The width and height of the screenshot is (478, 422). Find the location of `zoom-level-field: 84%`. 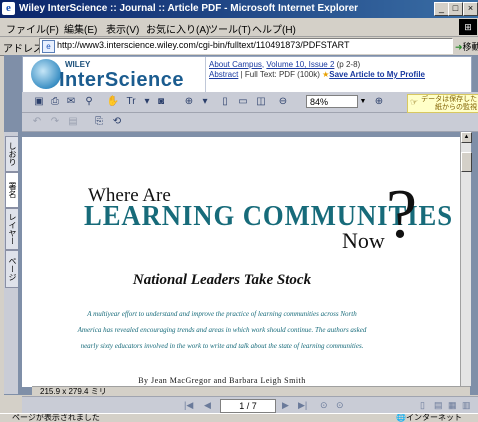

zoom-level-field: 84% is located at coordinates (332, 101).